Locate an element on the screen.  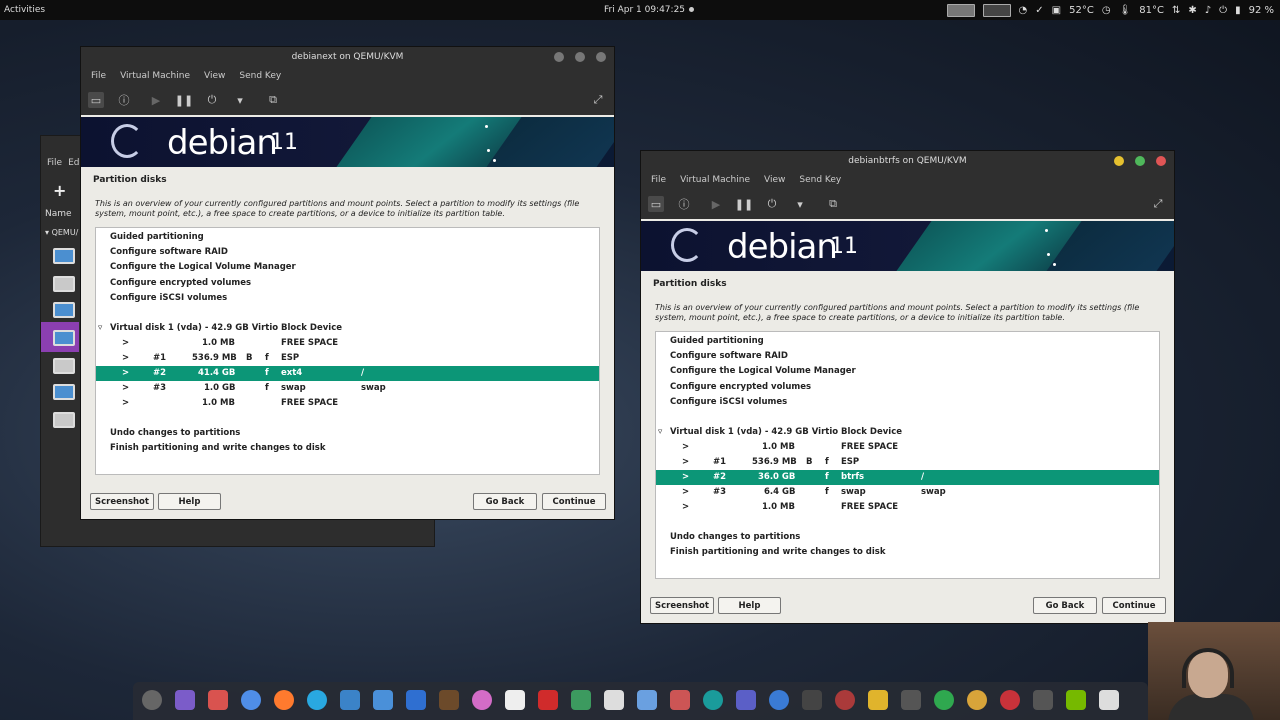
check-icon: ✓ is located at coordinates (1039, 10).